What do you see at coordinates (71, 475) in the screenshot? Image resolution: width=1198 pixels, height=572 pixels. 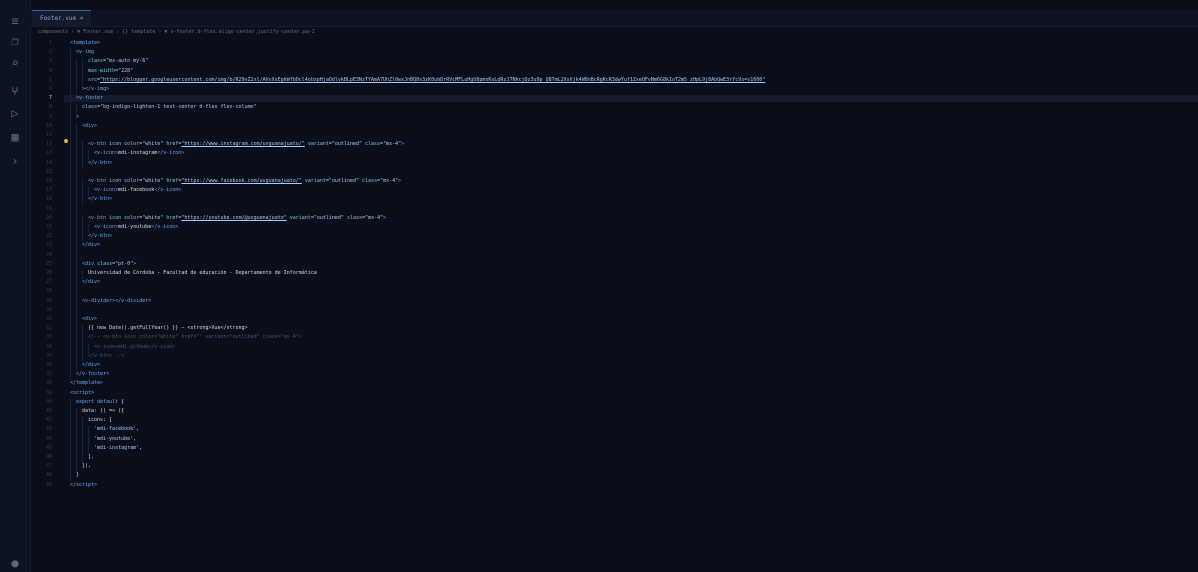 I see `code-line: }` at bounding box center [71, 475].